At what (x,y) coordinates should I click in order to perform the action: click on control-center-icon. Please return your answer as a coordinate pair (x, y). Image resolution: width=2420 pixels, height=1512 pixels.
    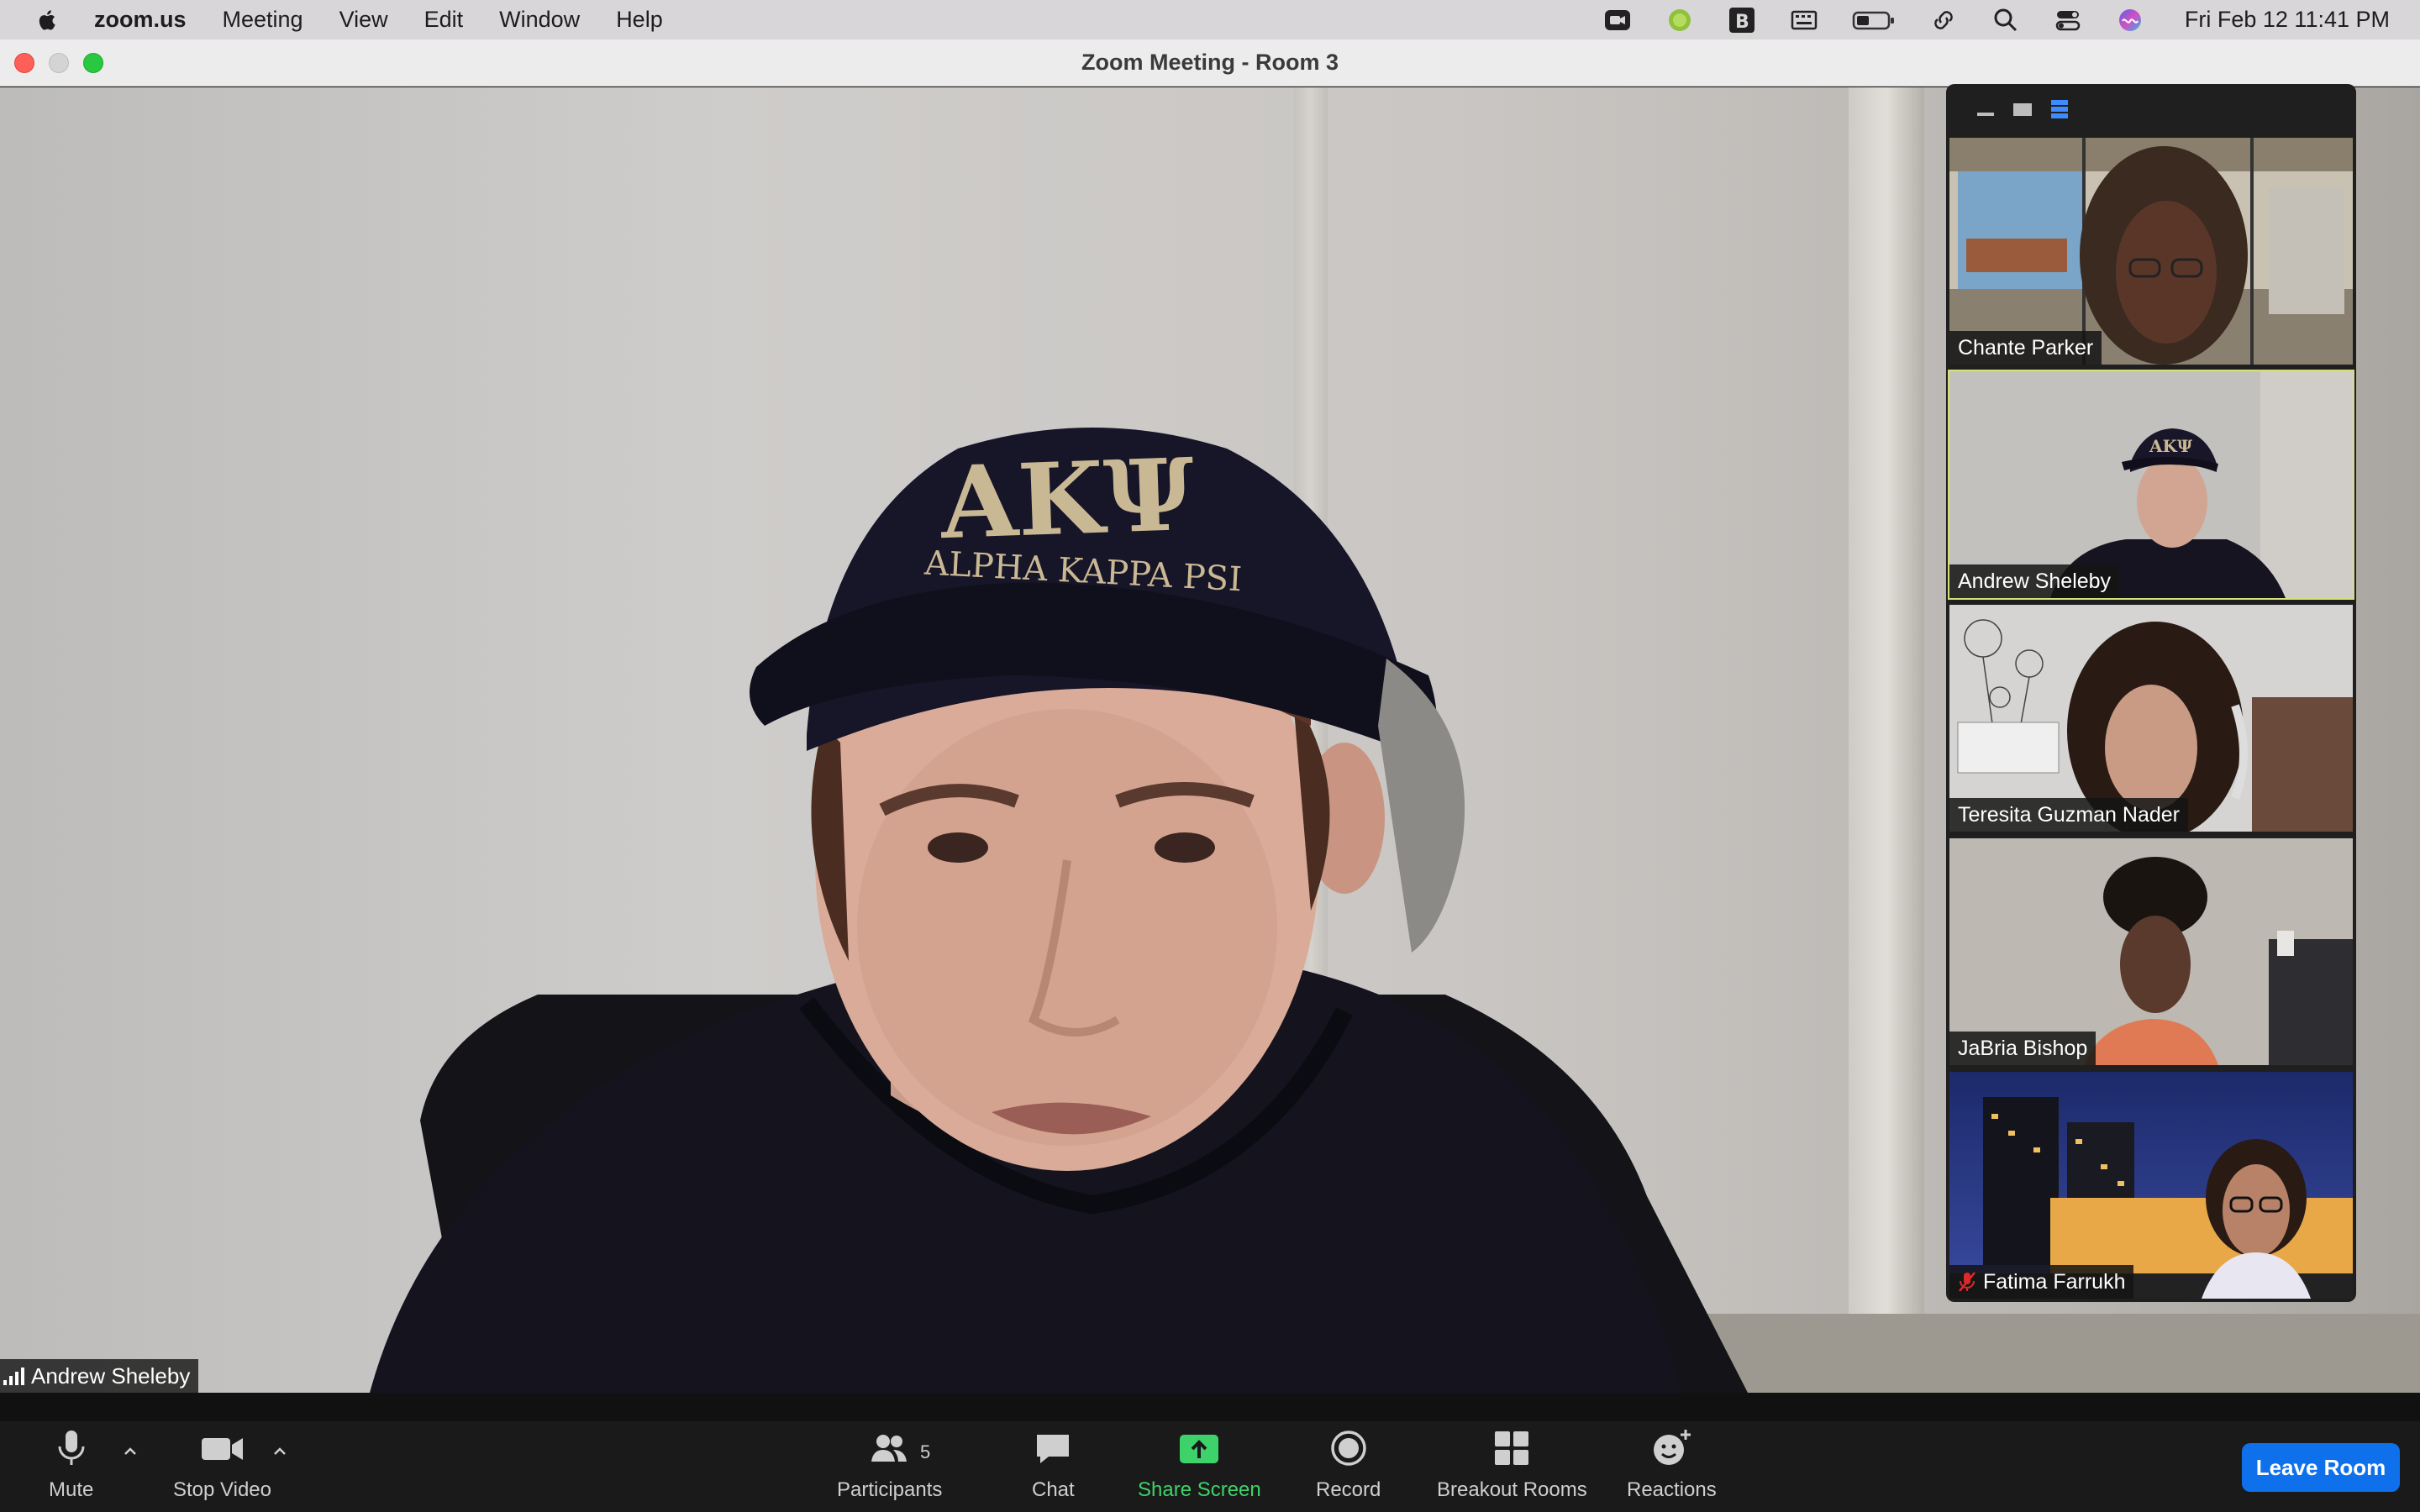
    Looking at the image, I should click on (2068, 20).